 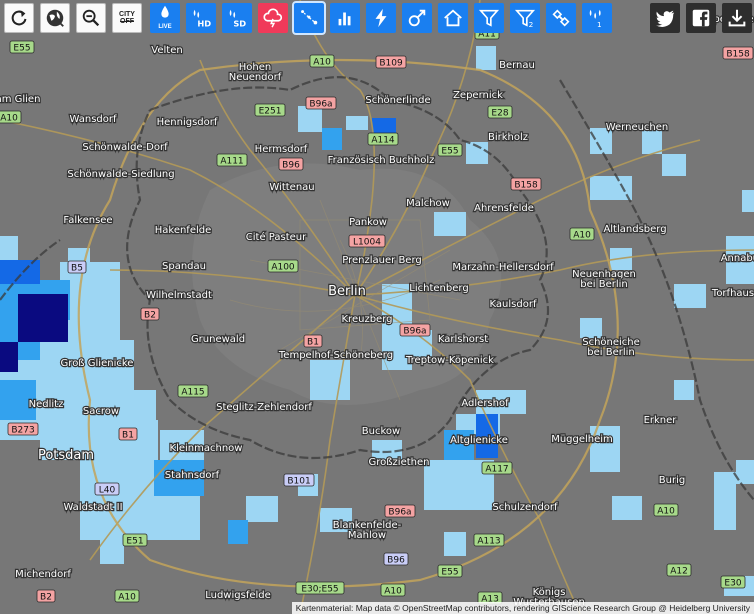 I want to click on place-label: Velten, so click(x=166, y=50).